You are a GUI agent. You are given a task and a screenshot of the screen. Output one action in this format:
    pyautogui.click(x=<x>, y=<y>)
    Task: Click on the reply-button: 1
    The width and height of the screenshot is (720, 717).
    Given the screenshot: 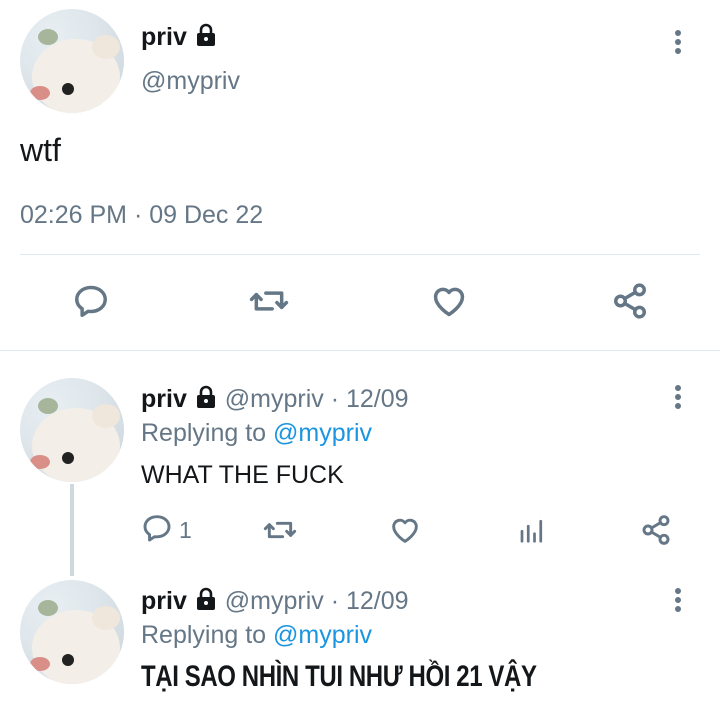 What is the action you would take?
    pyautogui.click(x=166, y=530)
    